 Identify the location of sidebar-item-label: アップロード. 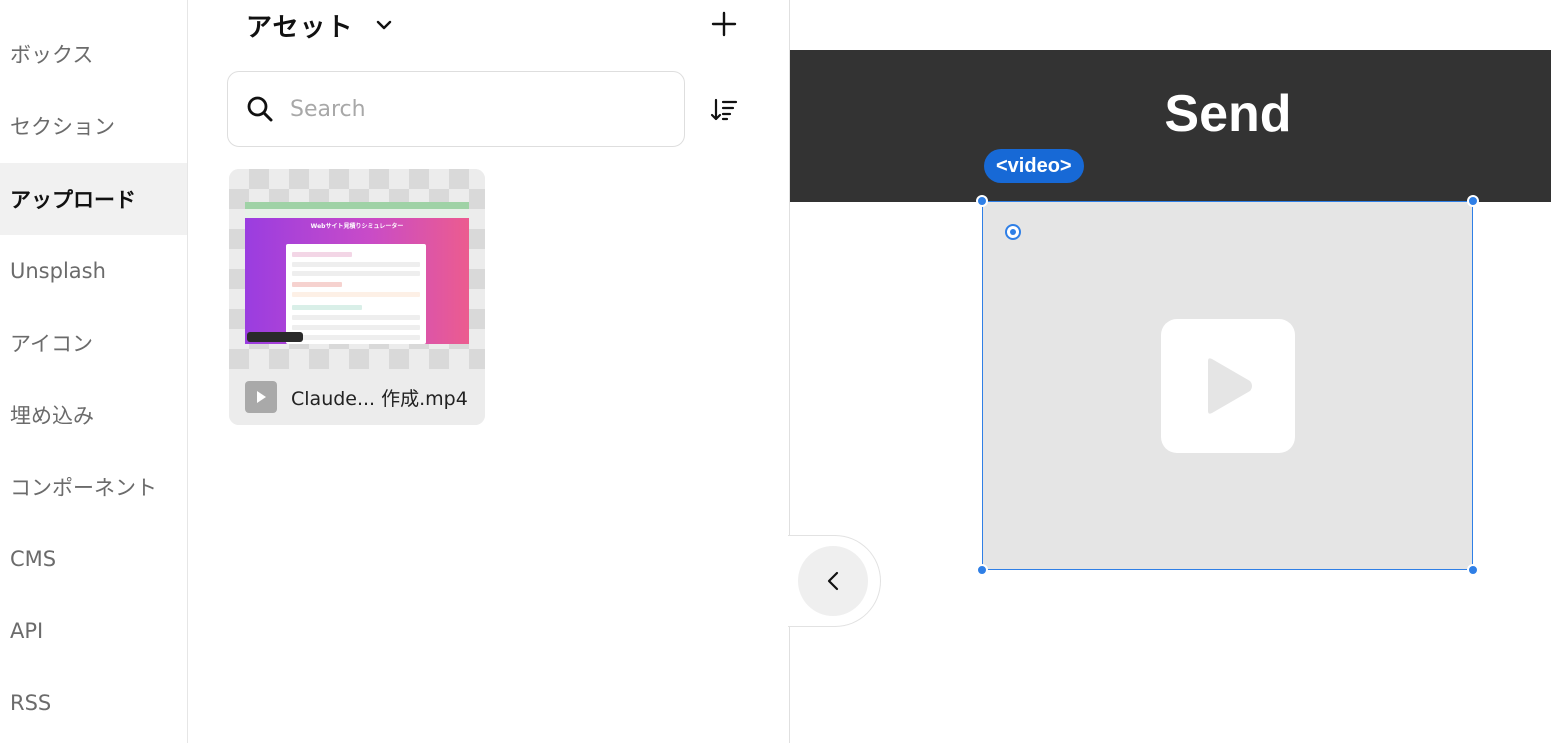
(73, 200).